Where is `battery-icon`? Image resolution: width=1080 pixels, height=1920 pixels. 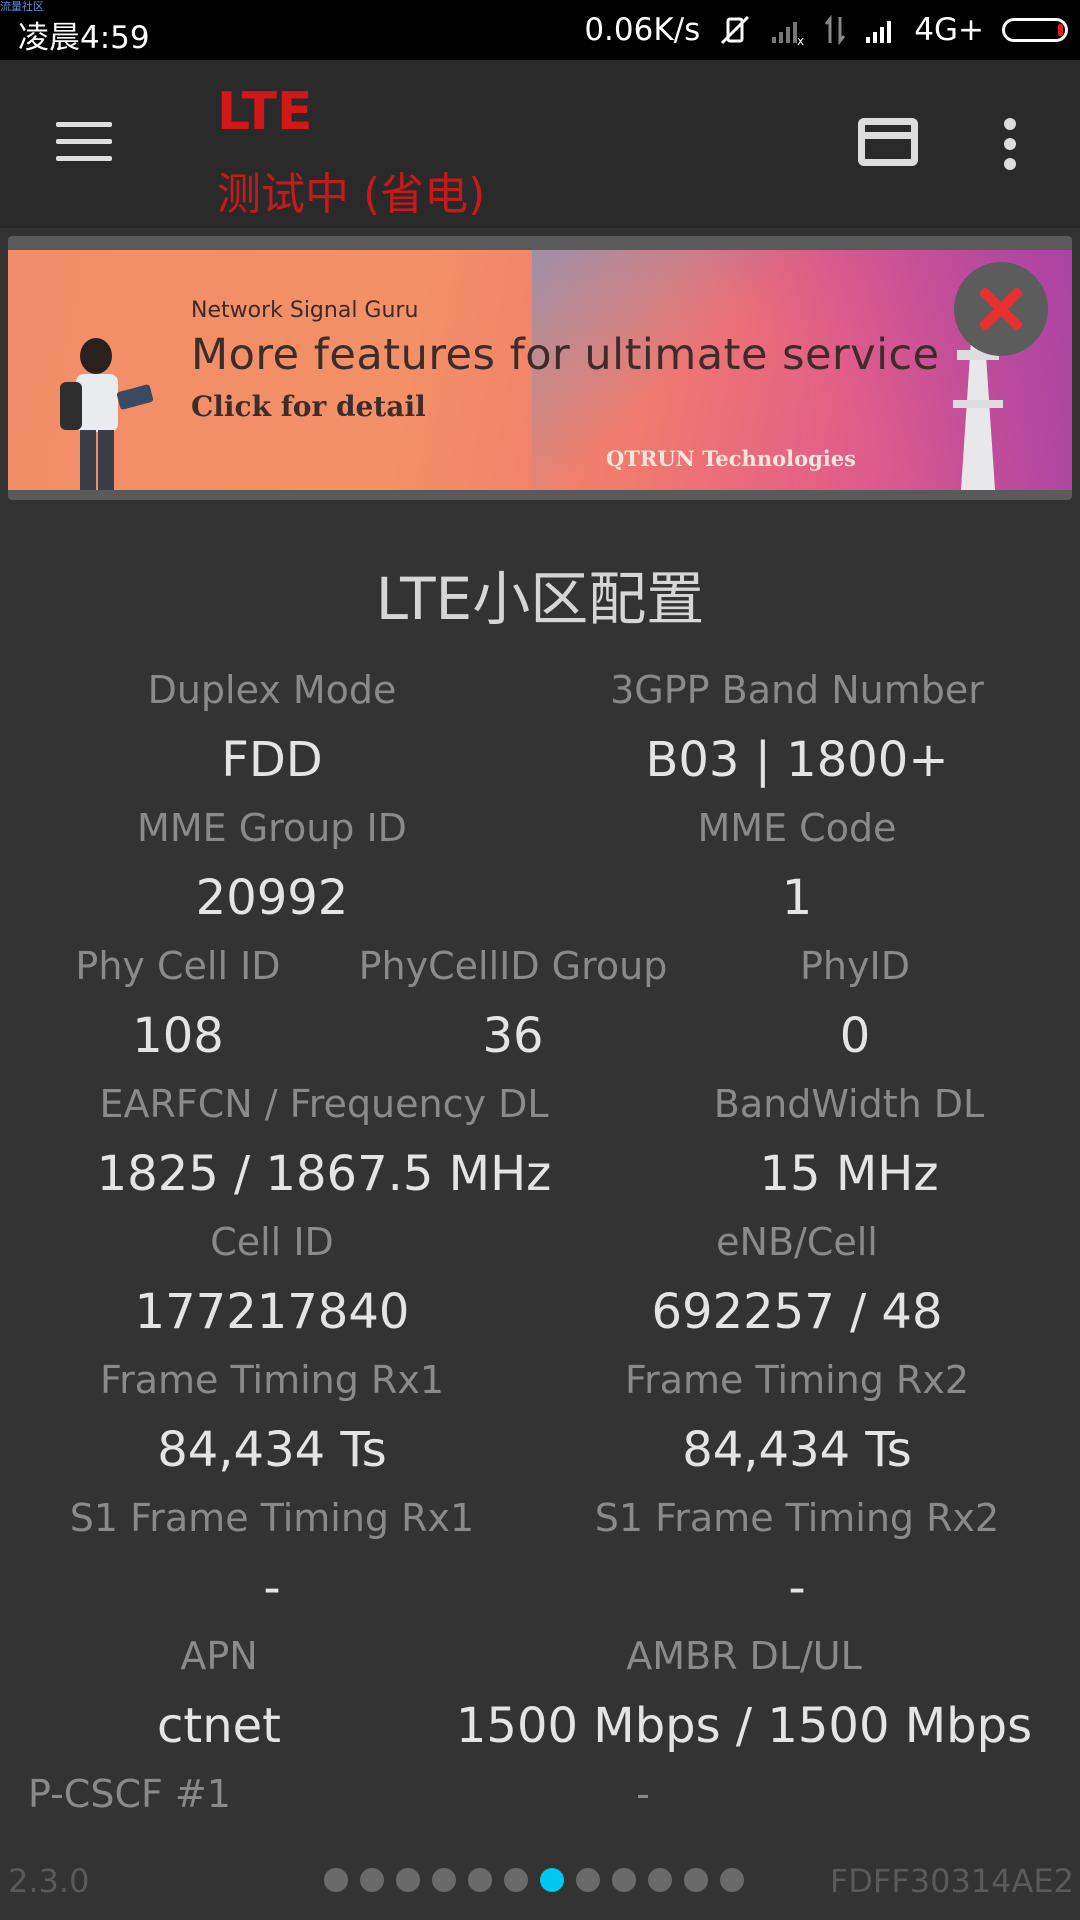
battery-icon is located at coordinates (1035, 30).